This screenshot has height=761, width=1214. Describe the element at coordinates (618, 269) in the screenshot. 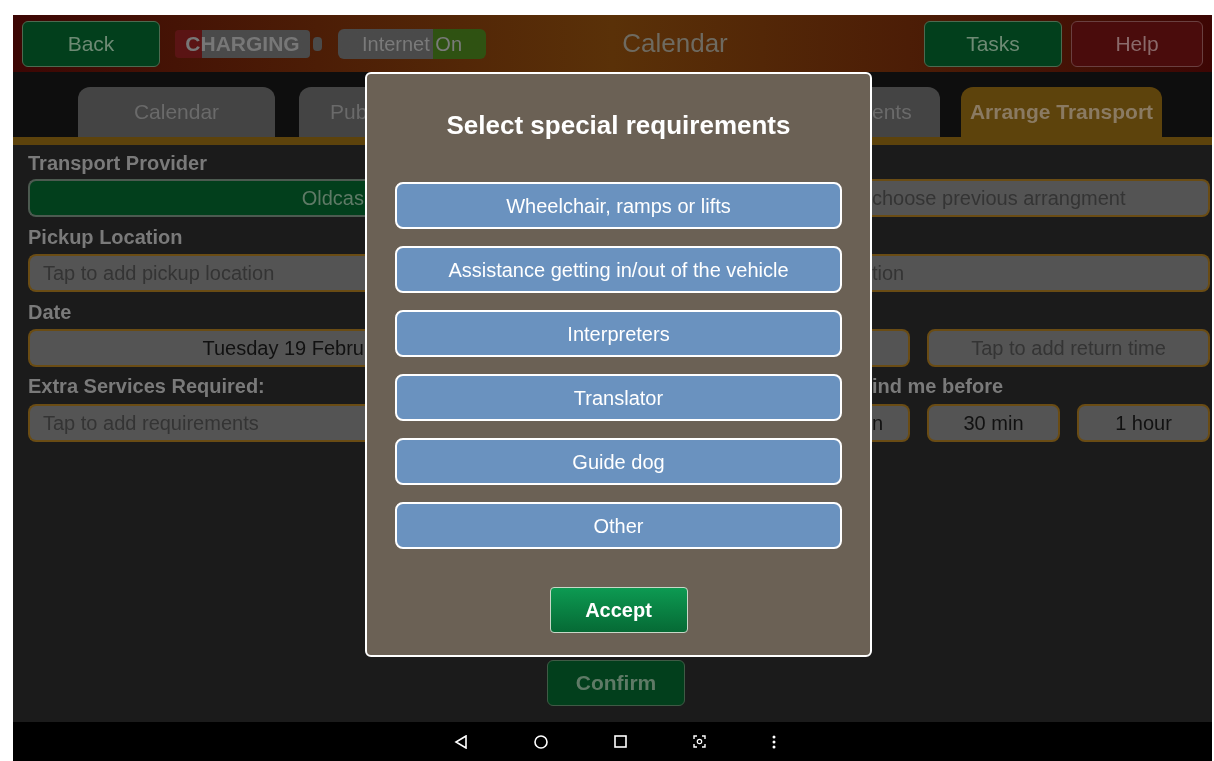

I see `requirement-option: Assistance getting in/out of the vehicle` at that location.